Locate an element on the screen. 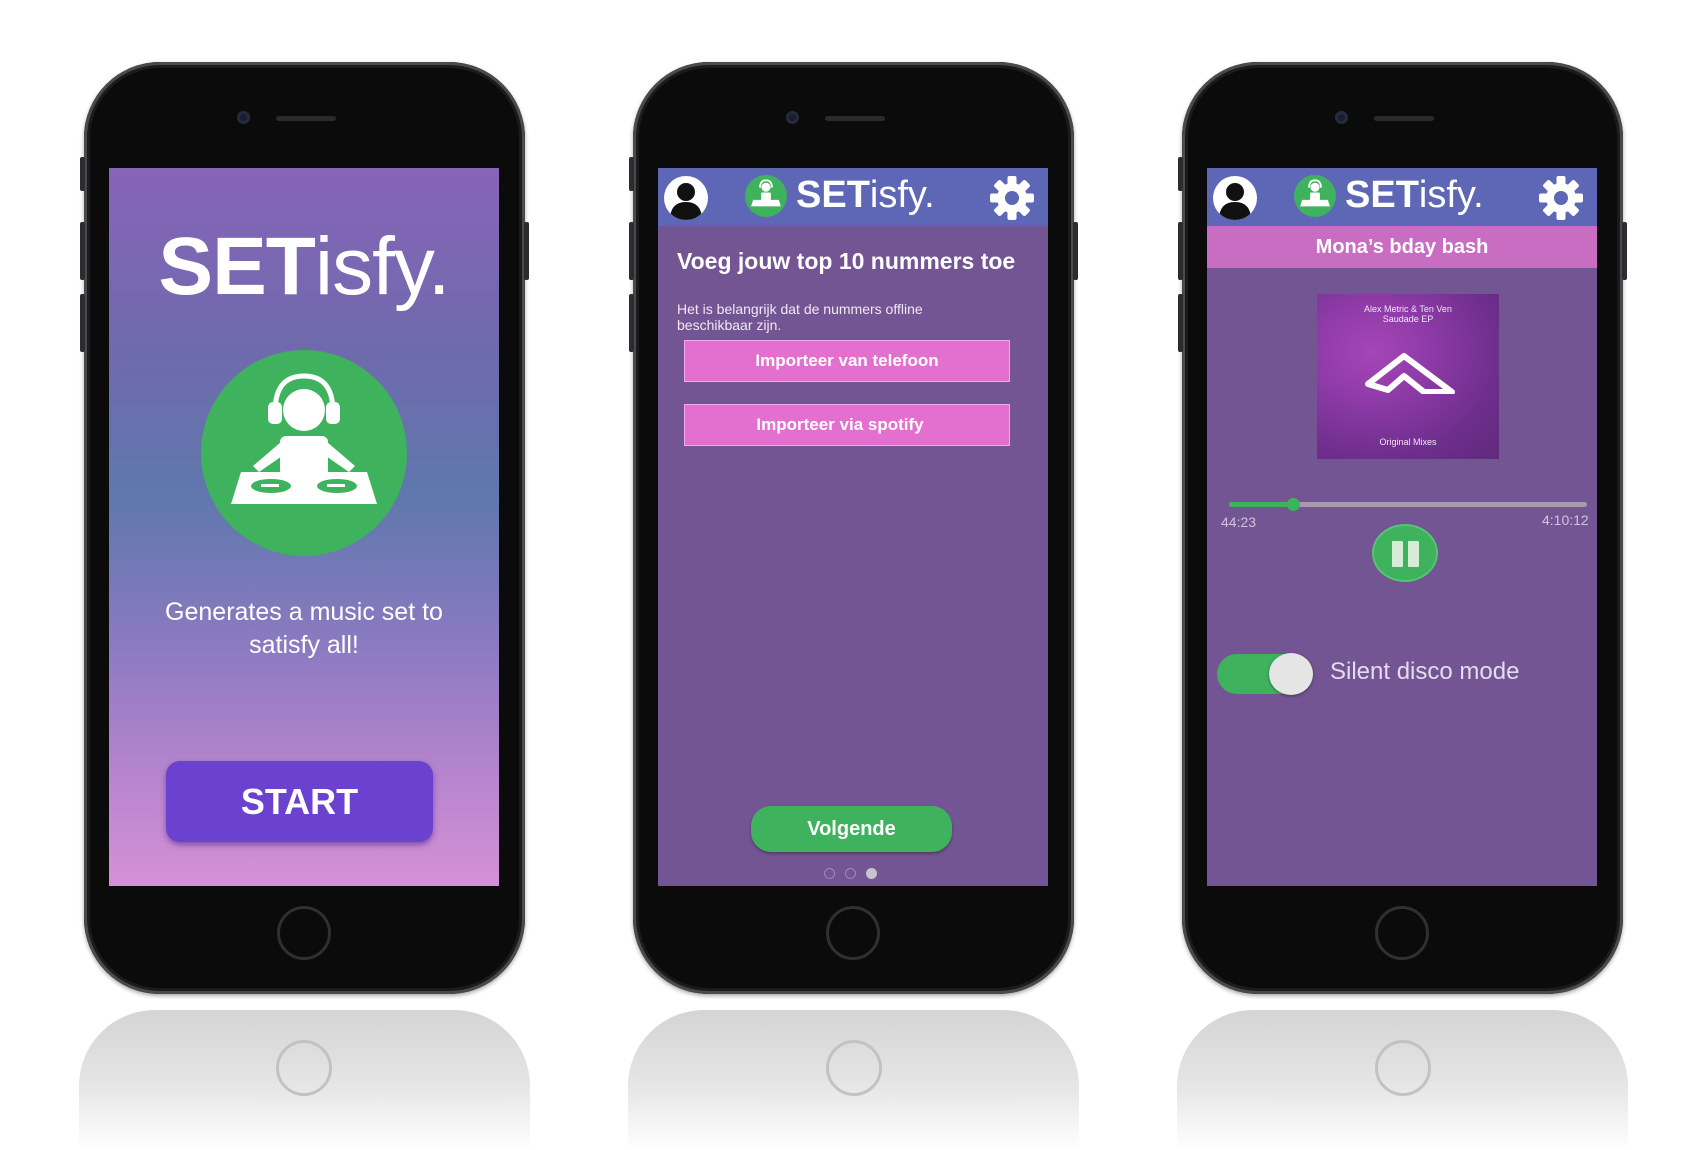  album-logo-icon is located at coordinates (1410, 373).